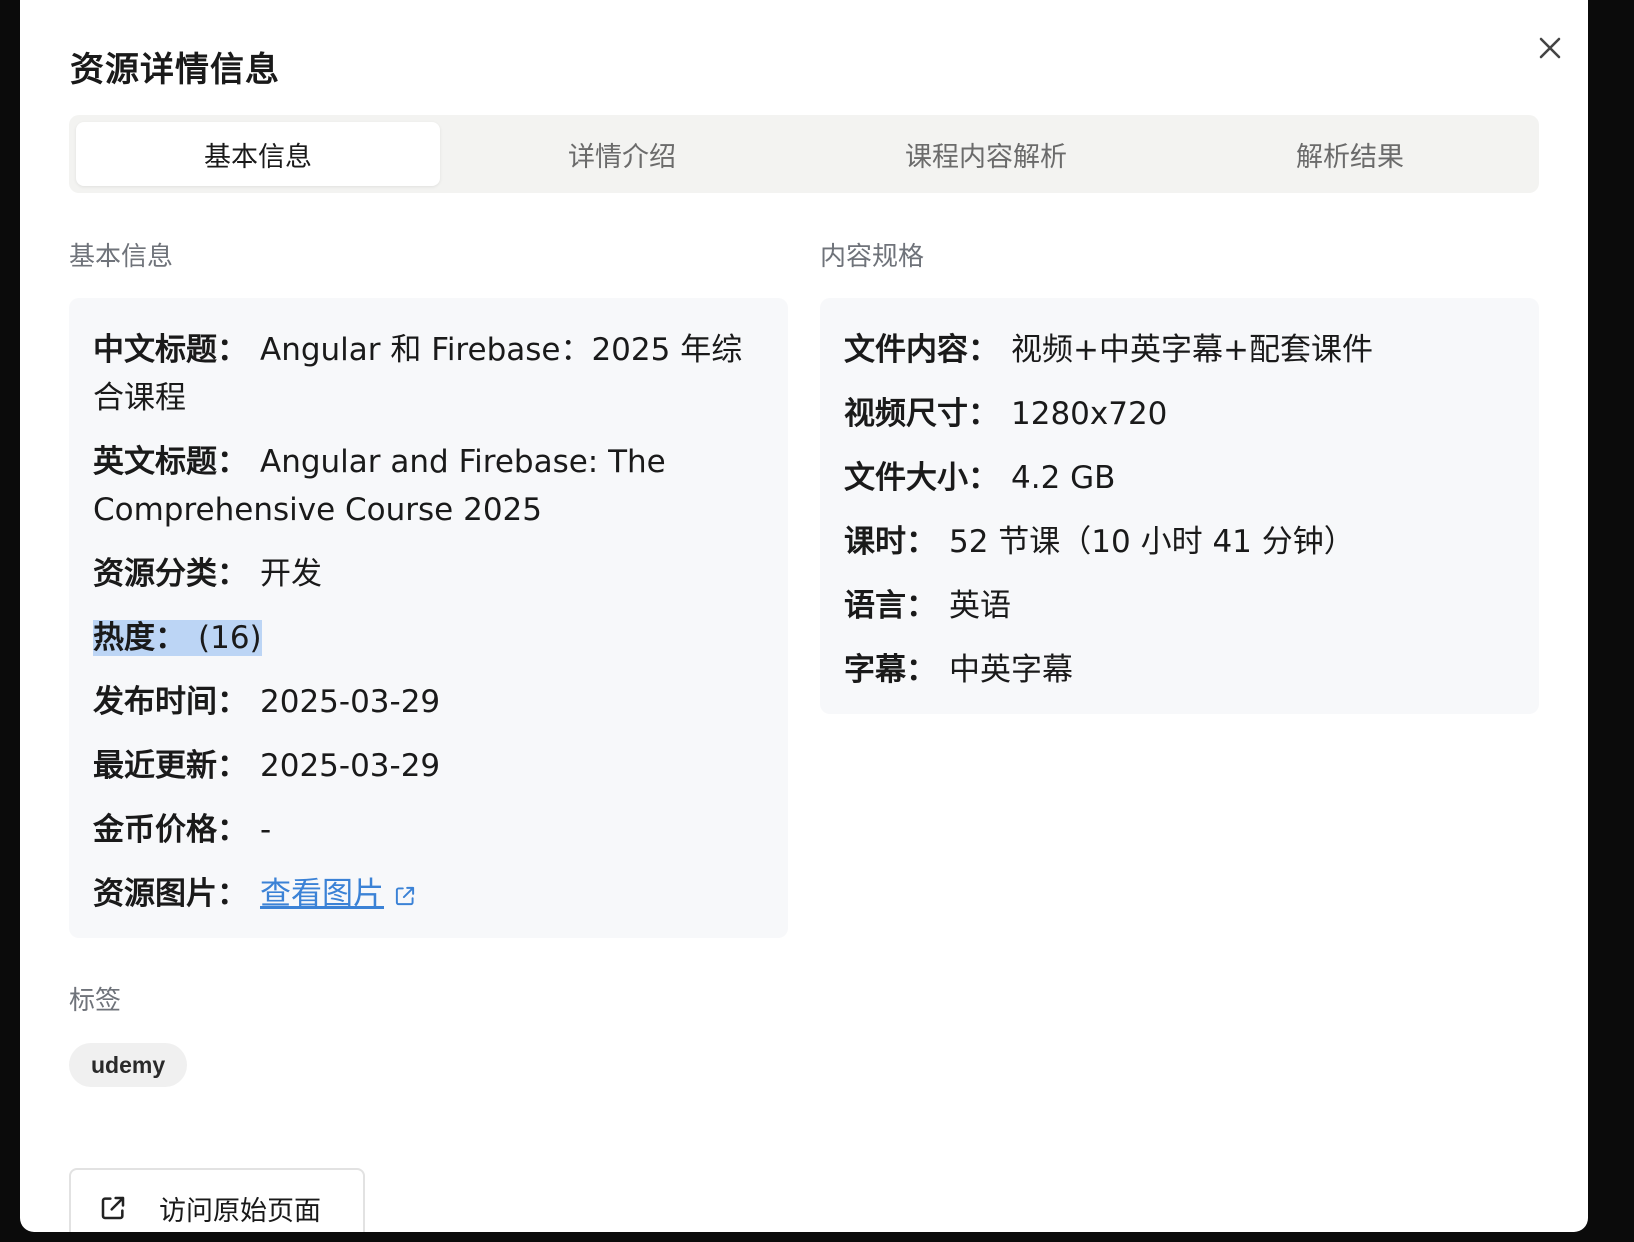 This screenshot has width=1634, height=1242. Describe the element at coordinates (622, 154) in the screenshot. I see `tab-detail-intro: 详情介绍` at that location.